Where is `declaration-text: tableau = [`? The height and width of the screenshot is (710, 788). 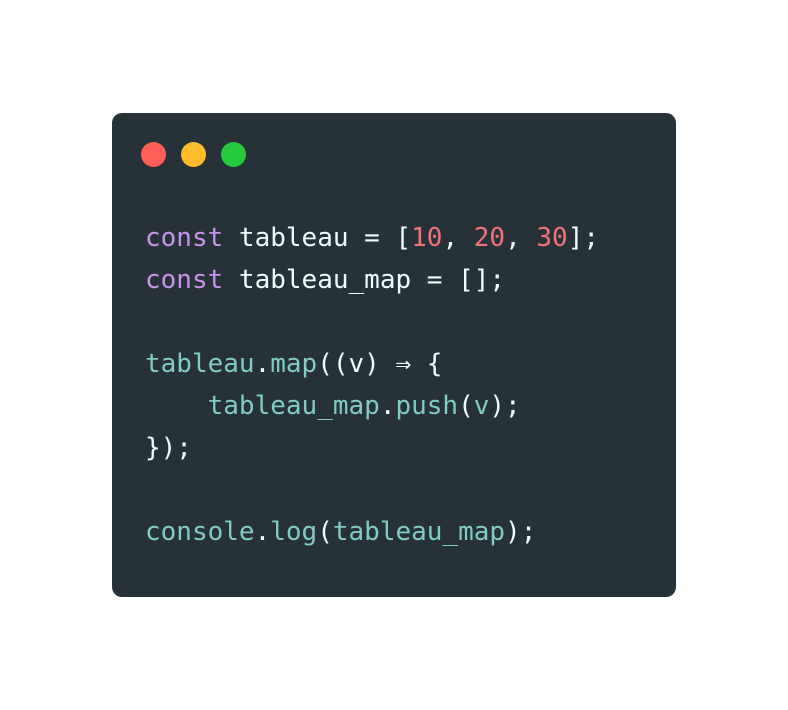
declaration-text: tableau = [ is located at coordinates (317, 238).